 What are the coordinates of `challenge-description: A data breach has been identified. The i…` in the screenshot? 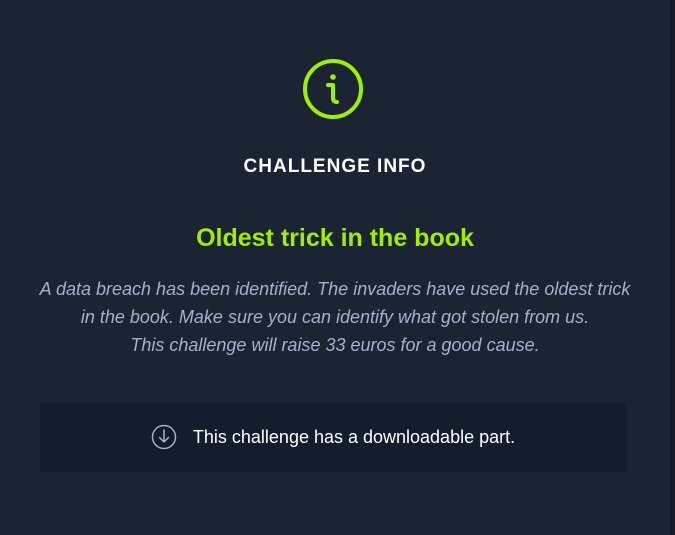 It's located at (335, 317).